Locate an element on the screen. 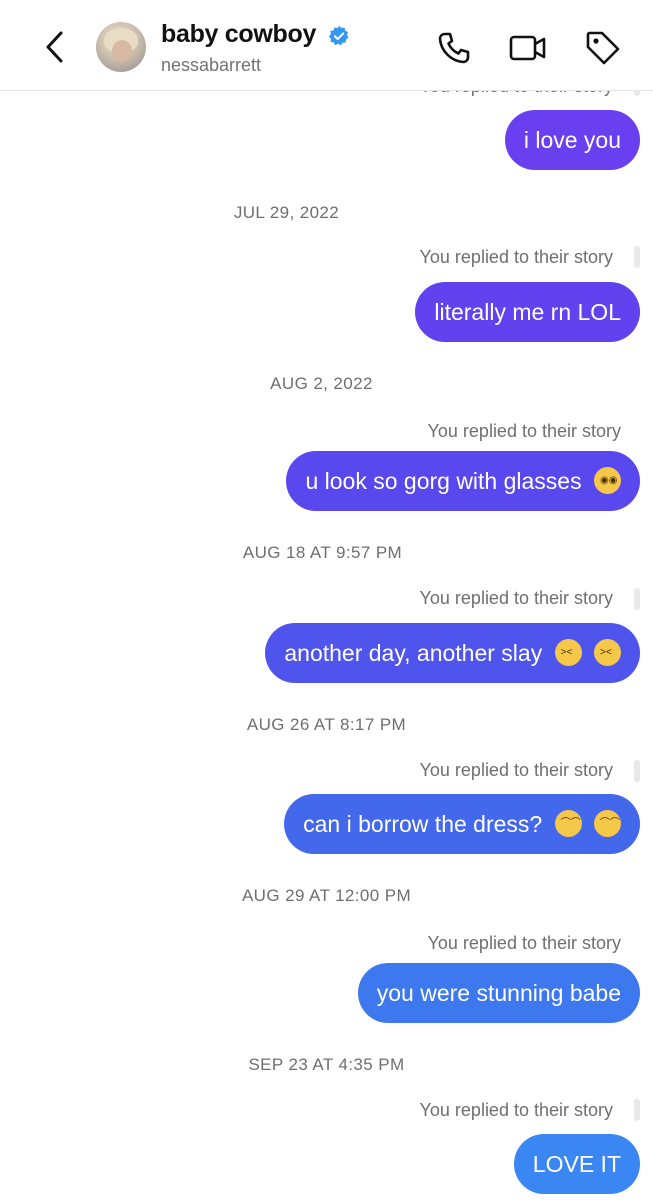 The height and width of the screenshot is (1200, 653). message-bubble: another day, another slay >< >< is located at coordinates (452, 653).